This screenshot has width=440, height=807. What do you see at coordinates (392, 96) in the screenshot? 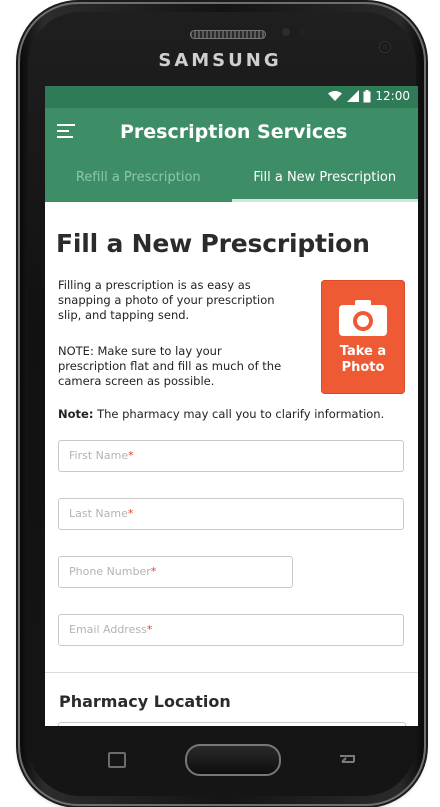
I see `status-time: 12:00` at bounding box center [392, 96].